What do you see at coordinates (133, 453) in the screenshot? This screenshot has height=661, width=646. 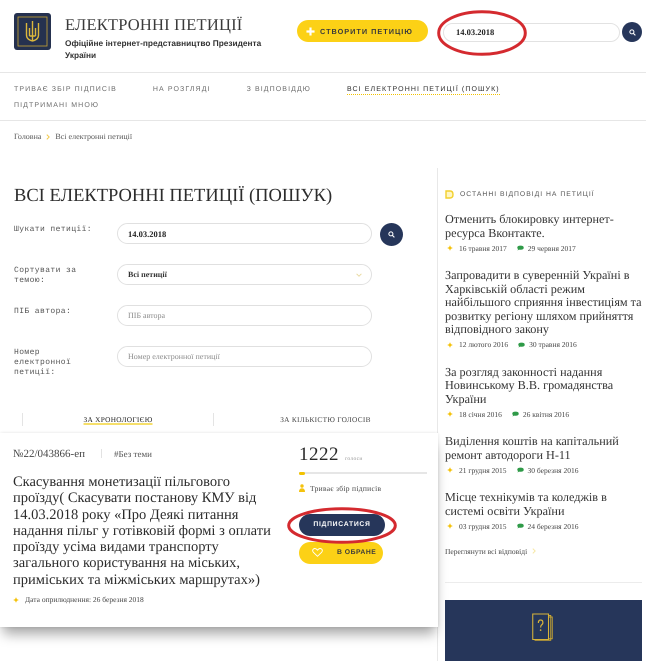 I see `petition-topic: #Без теми` at bounding box center [133, 453].